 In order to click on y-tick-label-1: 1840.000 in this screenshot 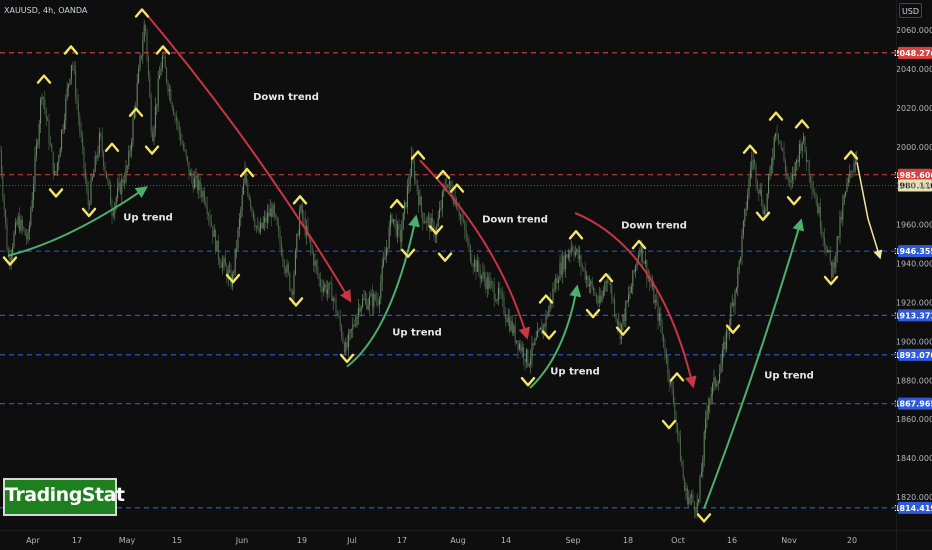, I will do `click(914, 458)`.